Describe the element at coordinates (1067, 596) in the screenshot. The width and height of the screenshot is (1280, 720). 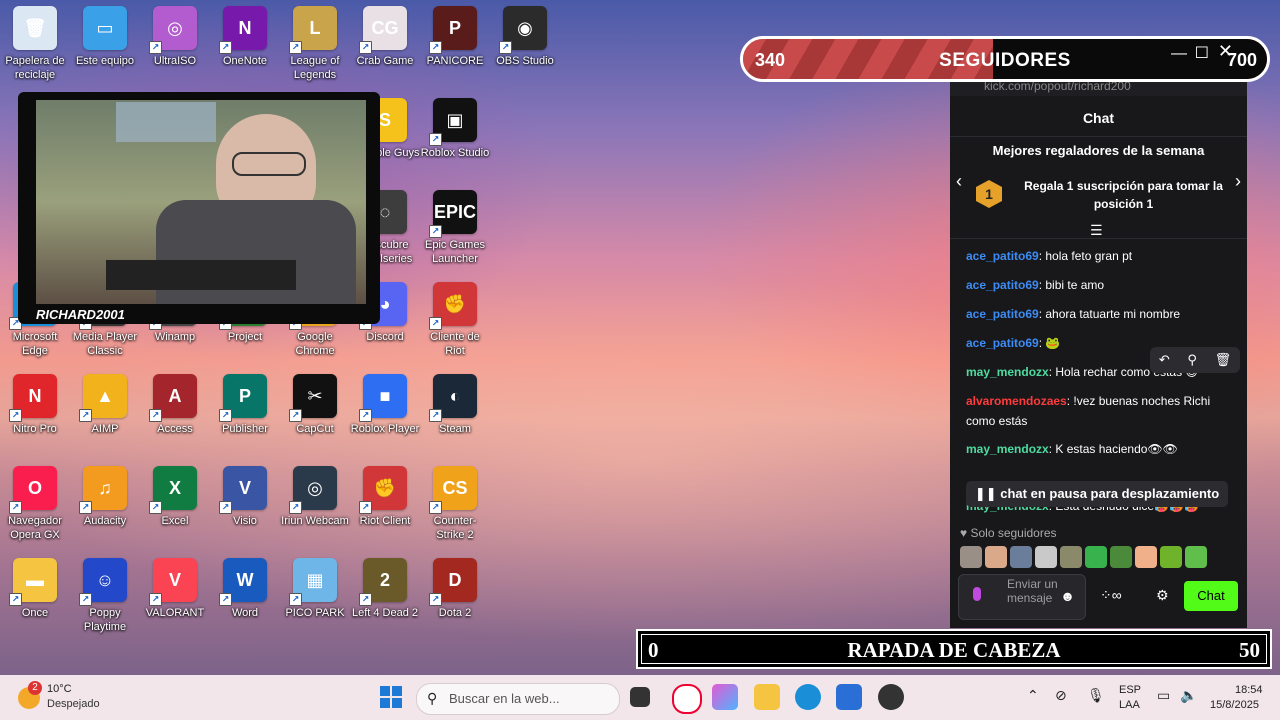
I see `emoji-icon: ☻` at that location.